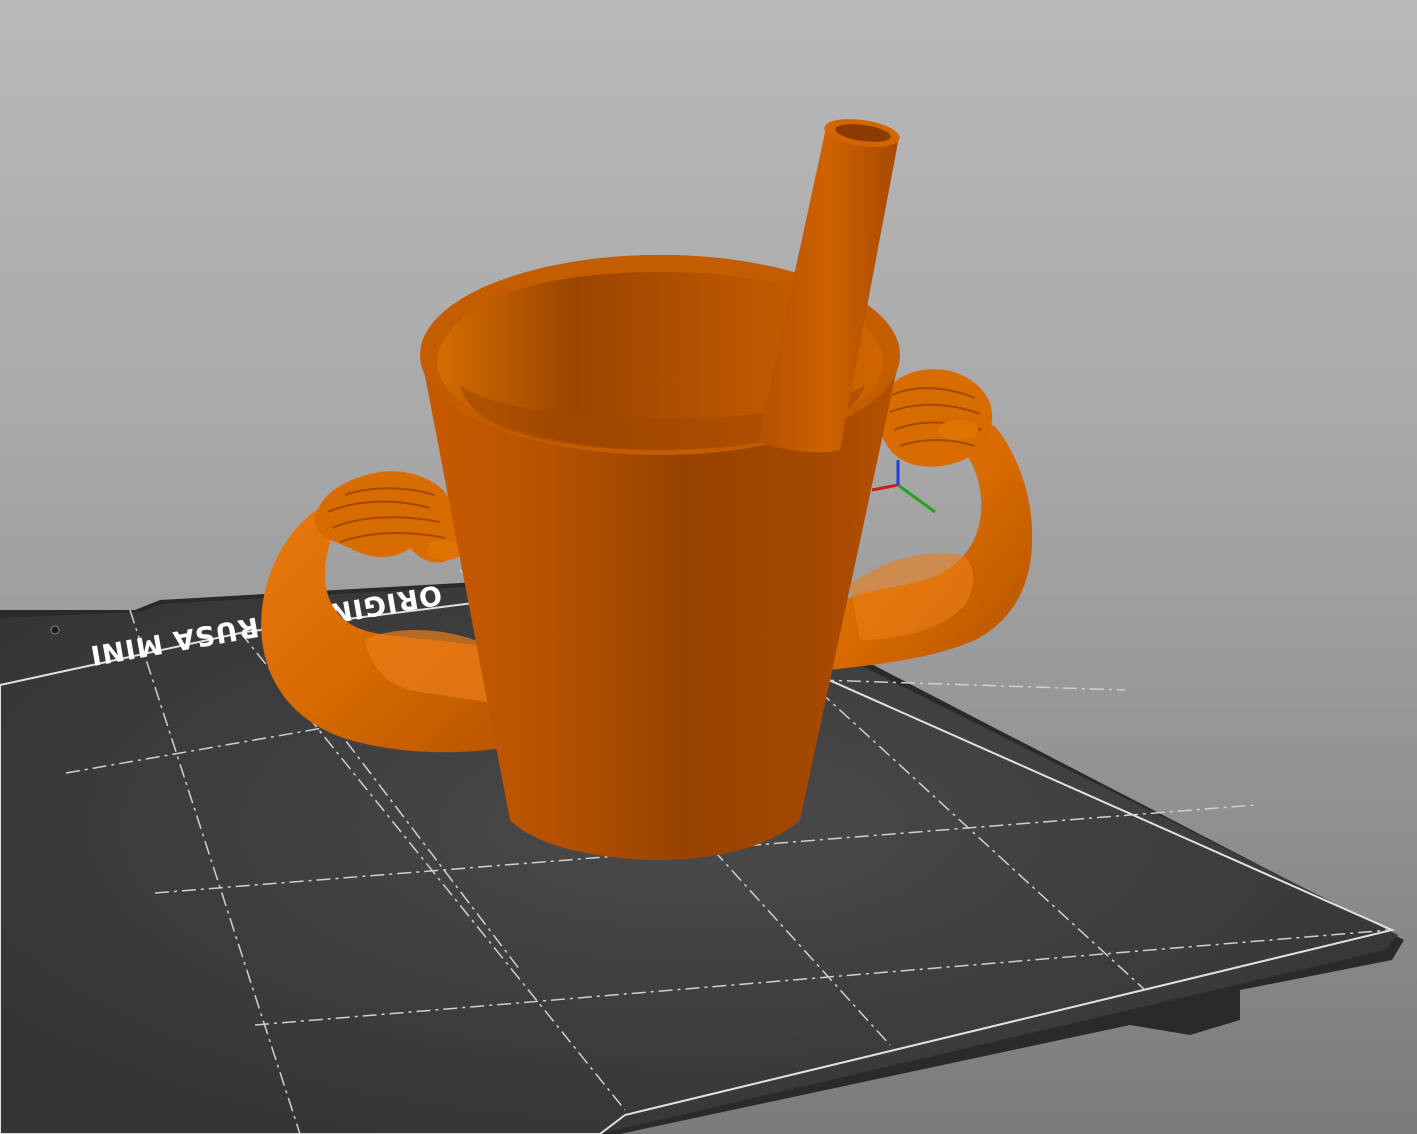  Describe the element at coordinates (885, 487) in the screenshot. I see `x-axis-line` at that location.